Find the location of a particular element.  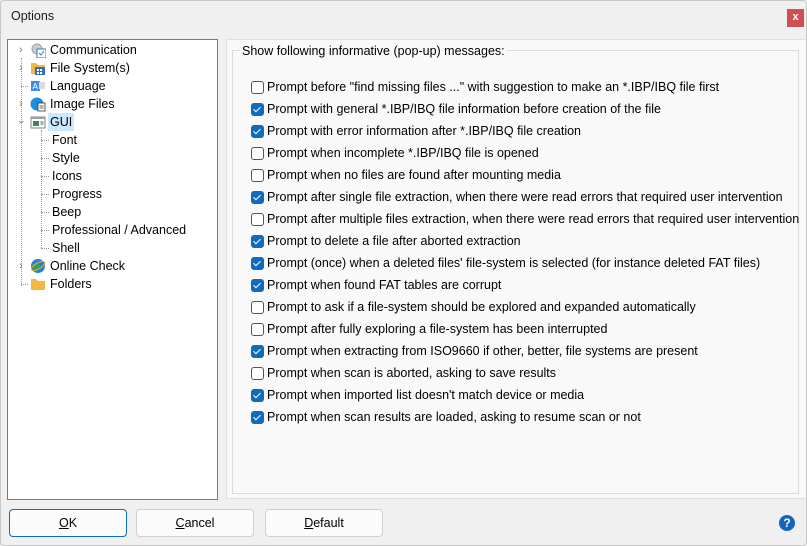

help-icon: ? is located at coordinates (787, 523).